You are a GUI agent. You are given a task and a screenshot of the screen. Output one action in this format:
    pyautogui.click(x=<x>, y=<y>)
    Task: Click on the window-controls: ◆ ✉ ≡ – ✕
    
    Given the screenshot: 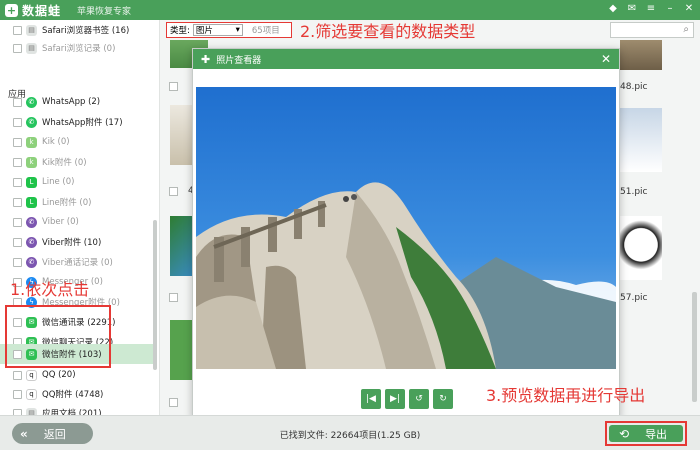 What is the action you would take?
    pyautogui.click(x=651, y=8)
    